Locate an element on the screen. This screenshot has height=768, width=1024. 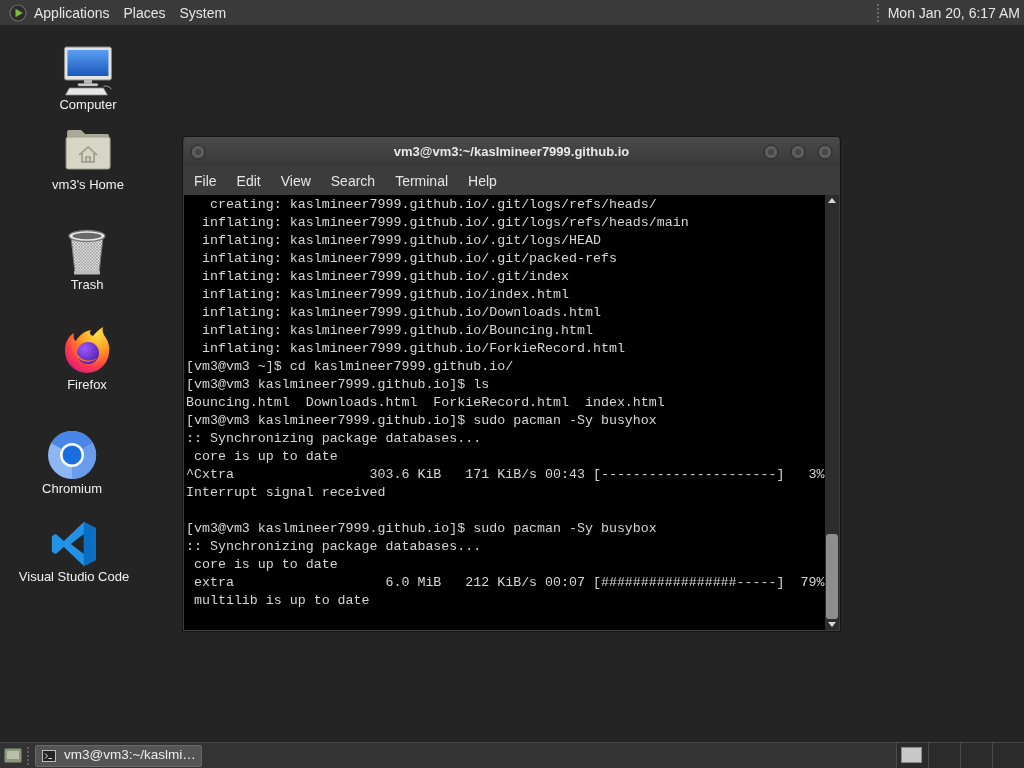
maximize-button is located at coordinates (798, 151).